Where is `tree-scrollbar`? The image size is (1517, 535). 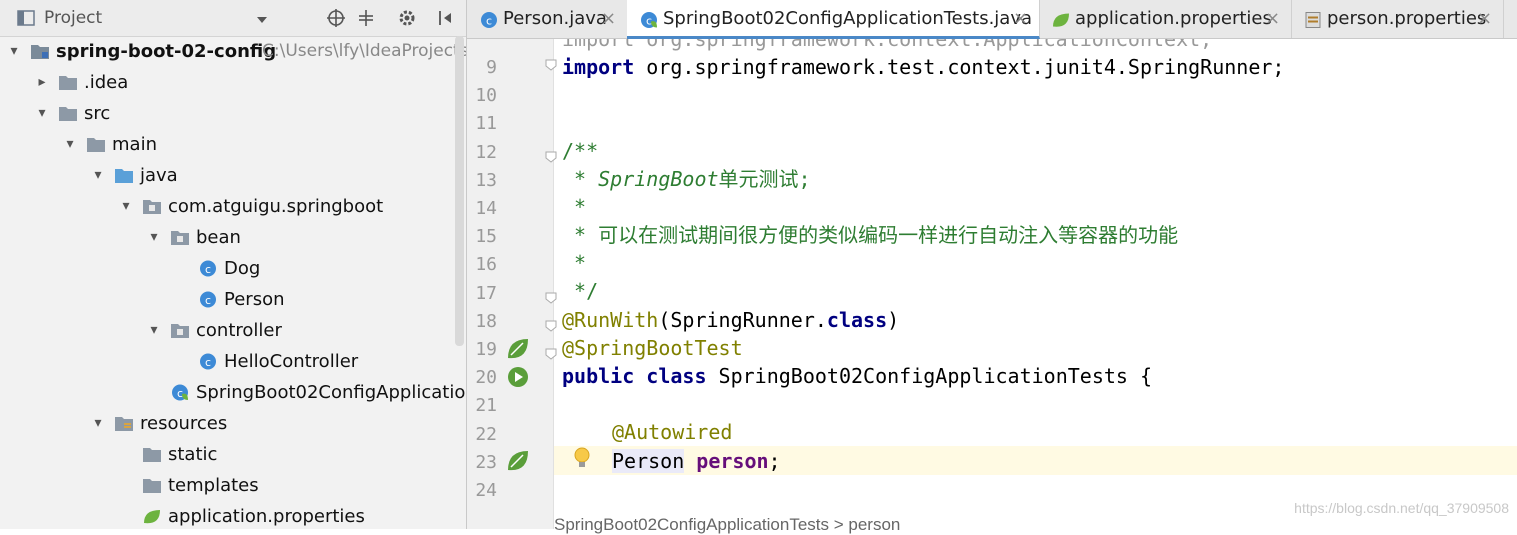
tree-scrollbar is located at coordinates (459, 191).